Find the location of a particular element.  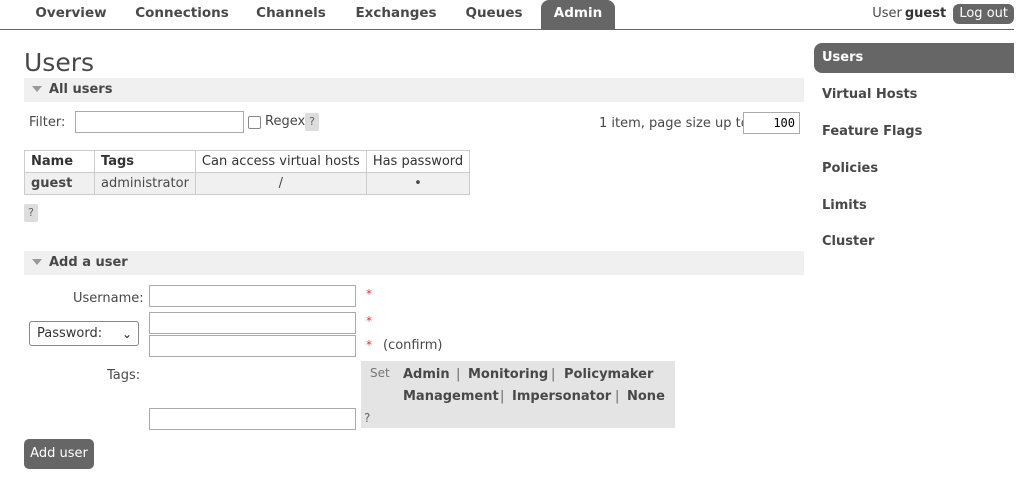

sidebar-item-cluster: Cluster is located at coordinates (914, 242).